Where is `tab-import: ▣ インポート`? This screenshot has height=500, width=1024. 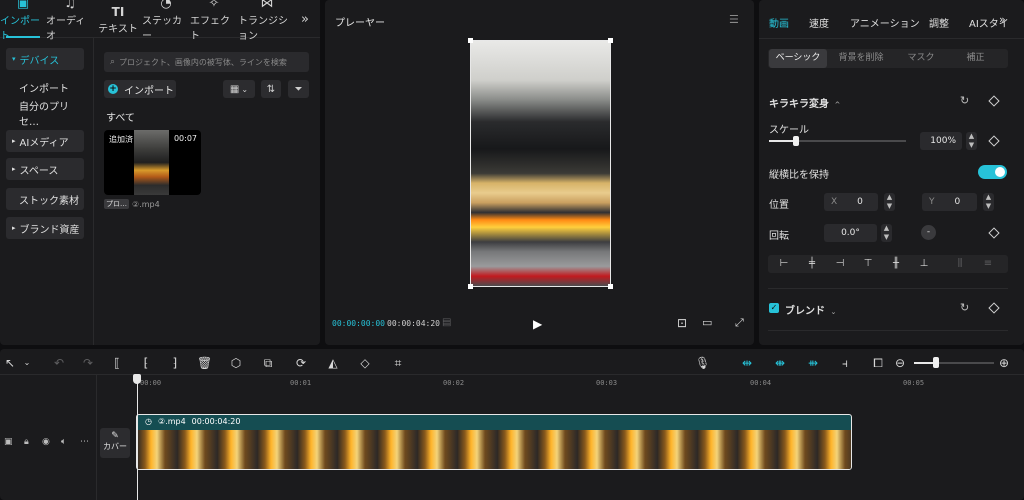 tab-import: ▣ インポート is located at coordinates (23, 21).